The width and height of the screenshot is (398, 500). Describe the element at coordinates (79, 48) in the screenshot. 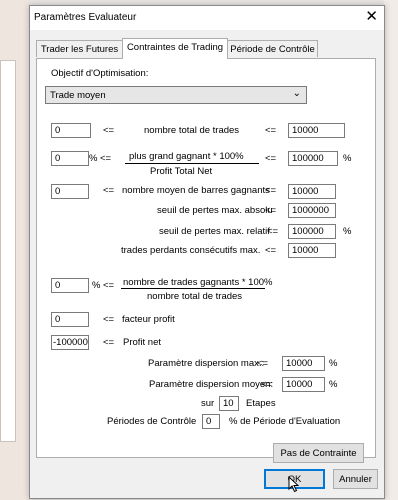

I see `tab-trader-futures: Trader les Futures` at that location.